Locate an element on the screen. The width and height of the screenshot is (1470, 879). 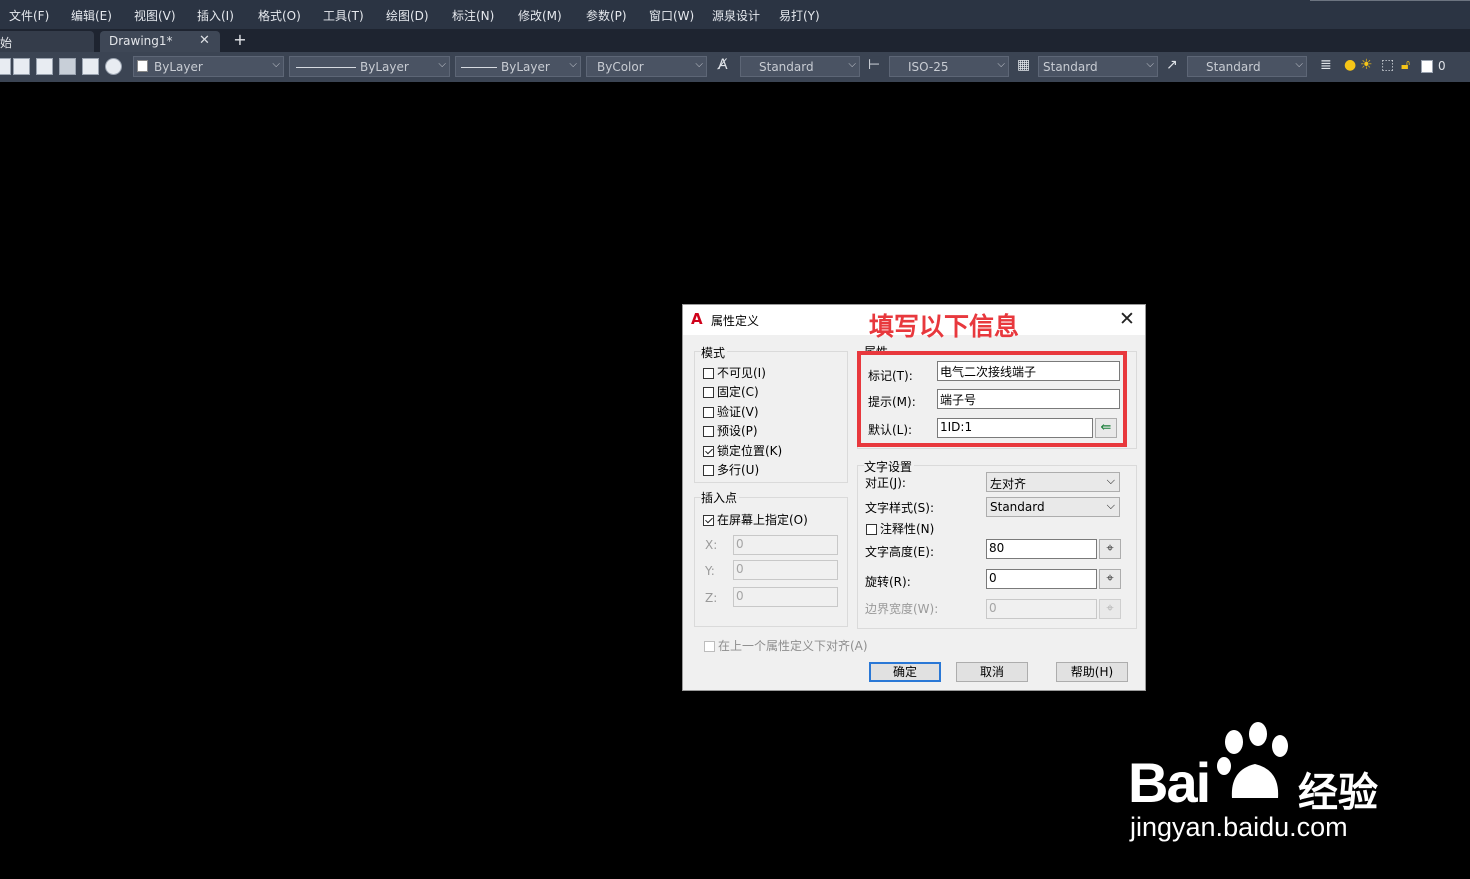
multiline-checkbox: 多行(U) is located at coordinates (731, 469).